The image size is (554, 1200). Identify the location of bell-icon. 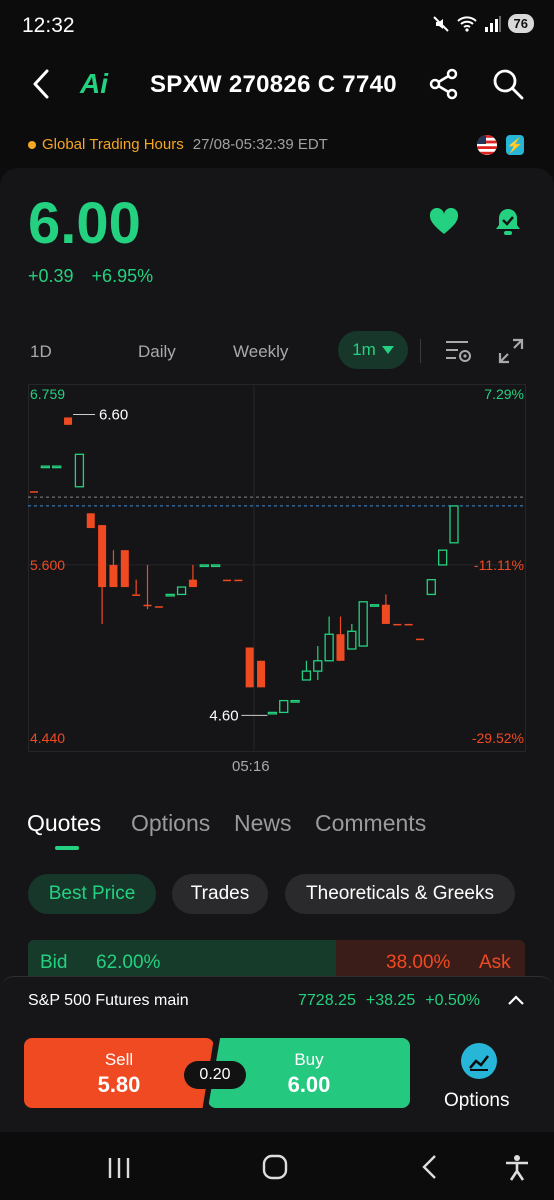
(508, 222).